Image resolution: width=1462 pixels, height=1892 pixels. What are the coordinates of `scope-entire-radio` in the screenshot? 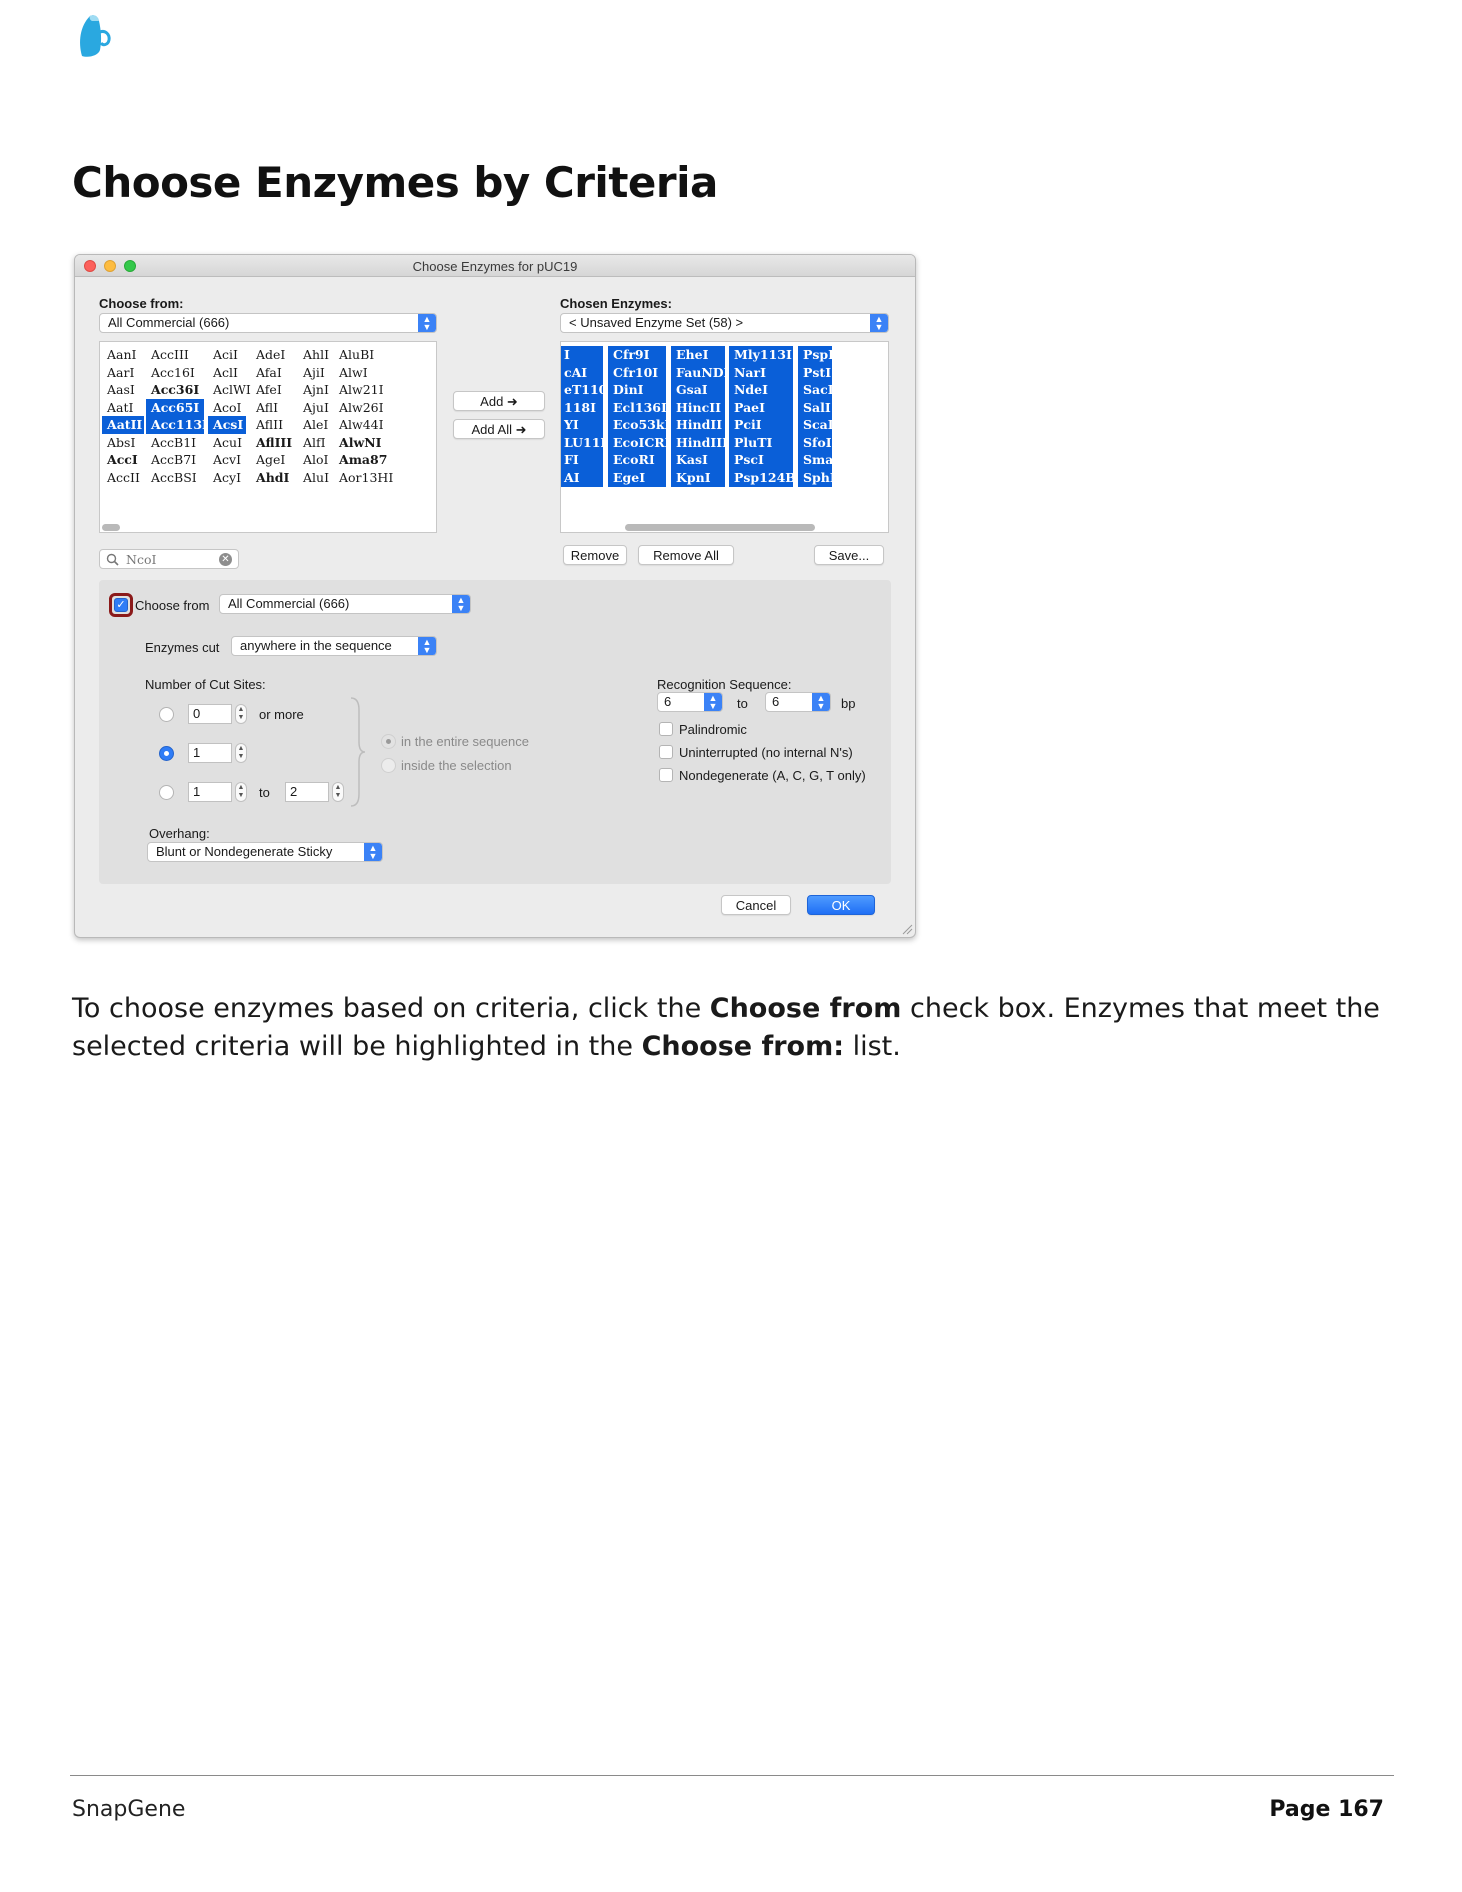 It's located at (388, 741).